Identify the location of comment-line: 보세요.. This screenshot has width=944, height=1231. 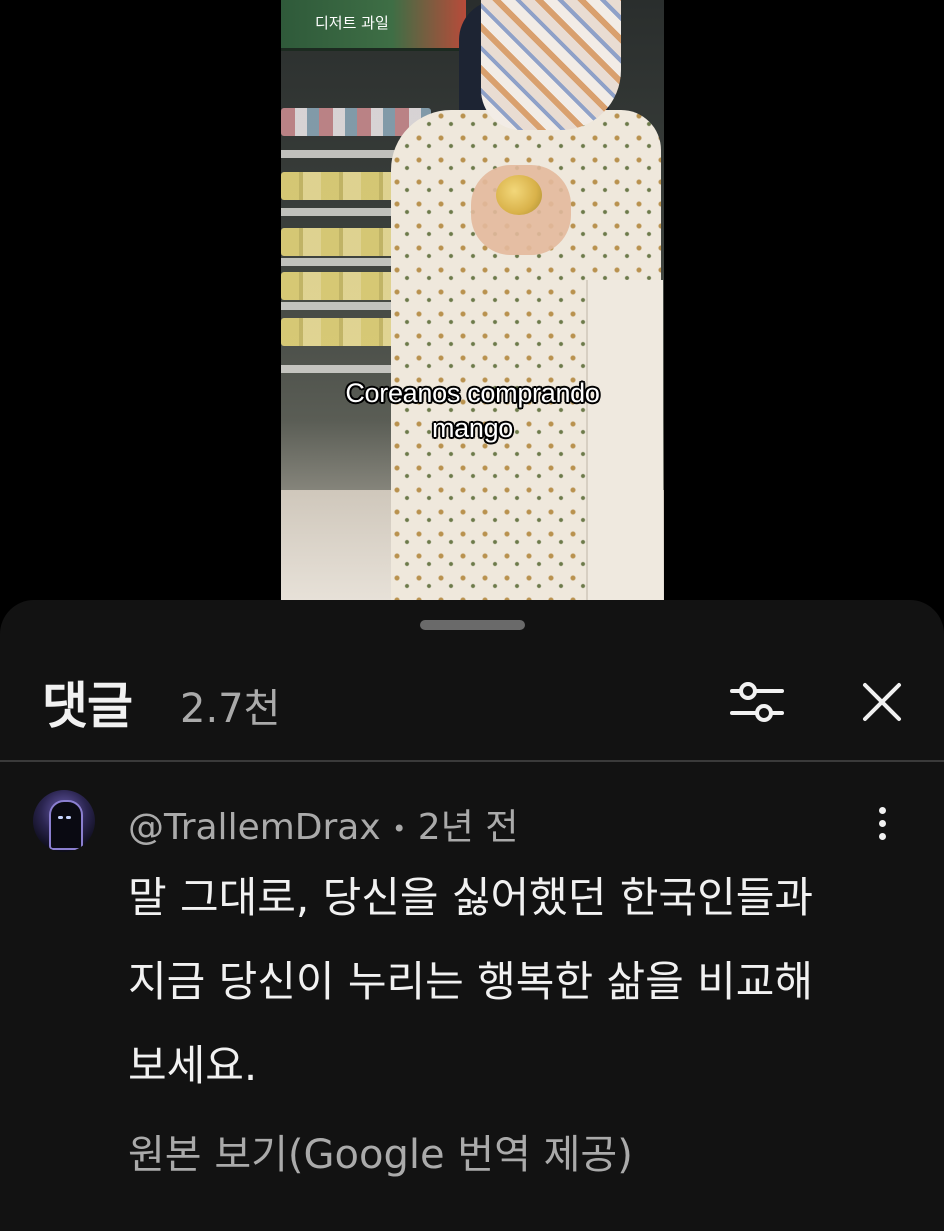
(193, 1065).